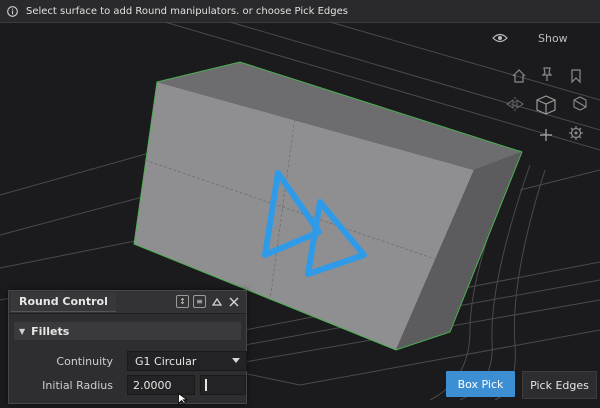 The image size is (600, 408). I want to click on list-icon: ≡, so click(199, 301).